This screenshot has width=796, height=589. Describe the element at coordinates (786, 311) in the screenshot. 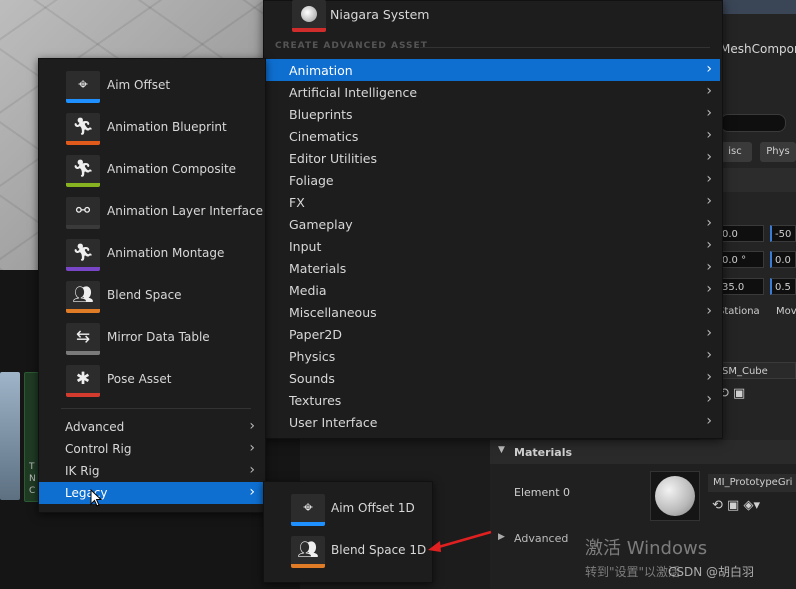

I see `mobility-movable: Mov` at that location.